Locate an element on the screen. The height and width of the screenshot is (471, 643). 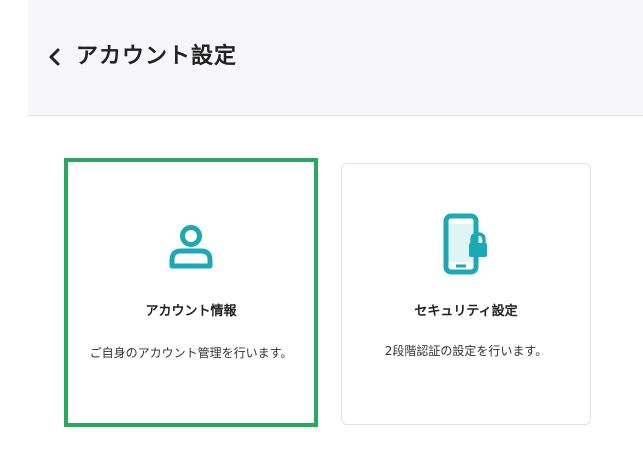
account-info-description: ご自身のアカウント管理を行います。 is located at coordinates (191, 353).